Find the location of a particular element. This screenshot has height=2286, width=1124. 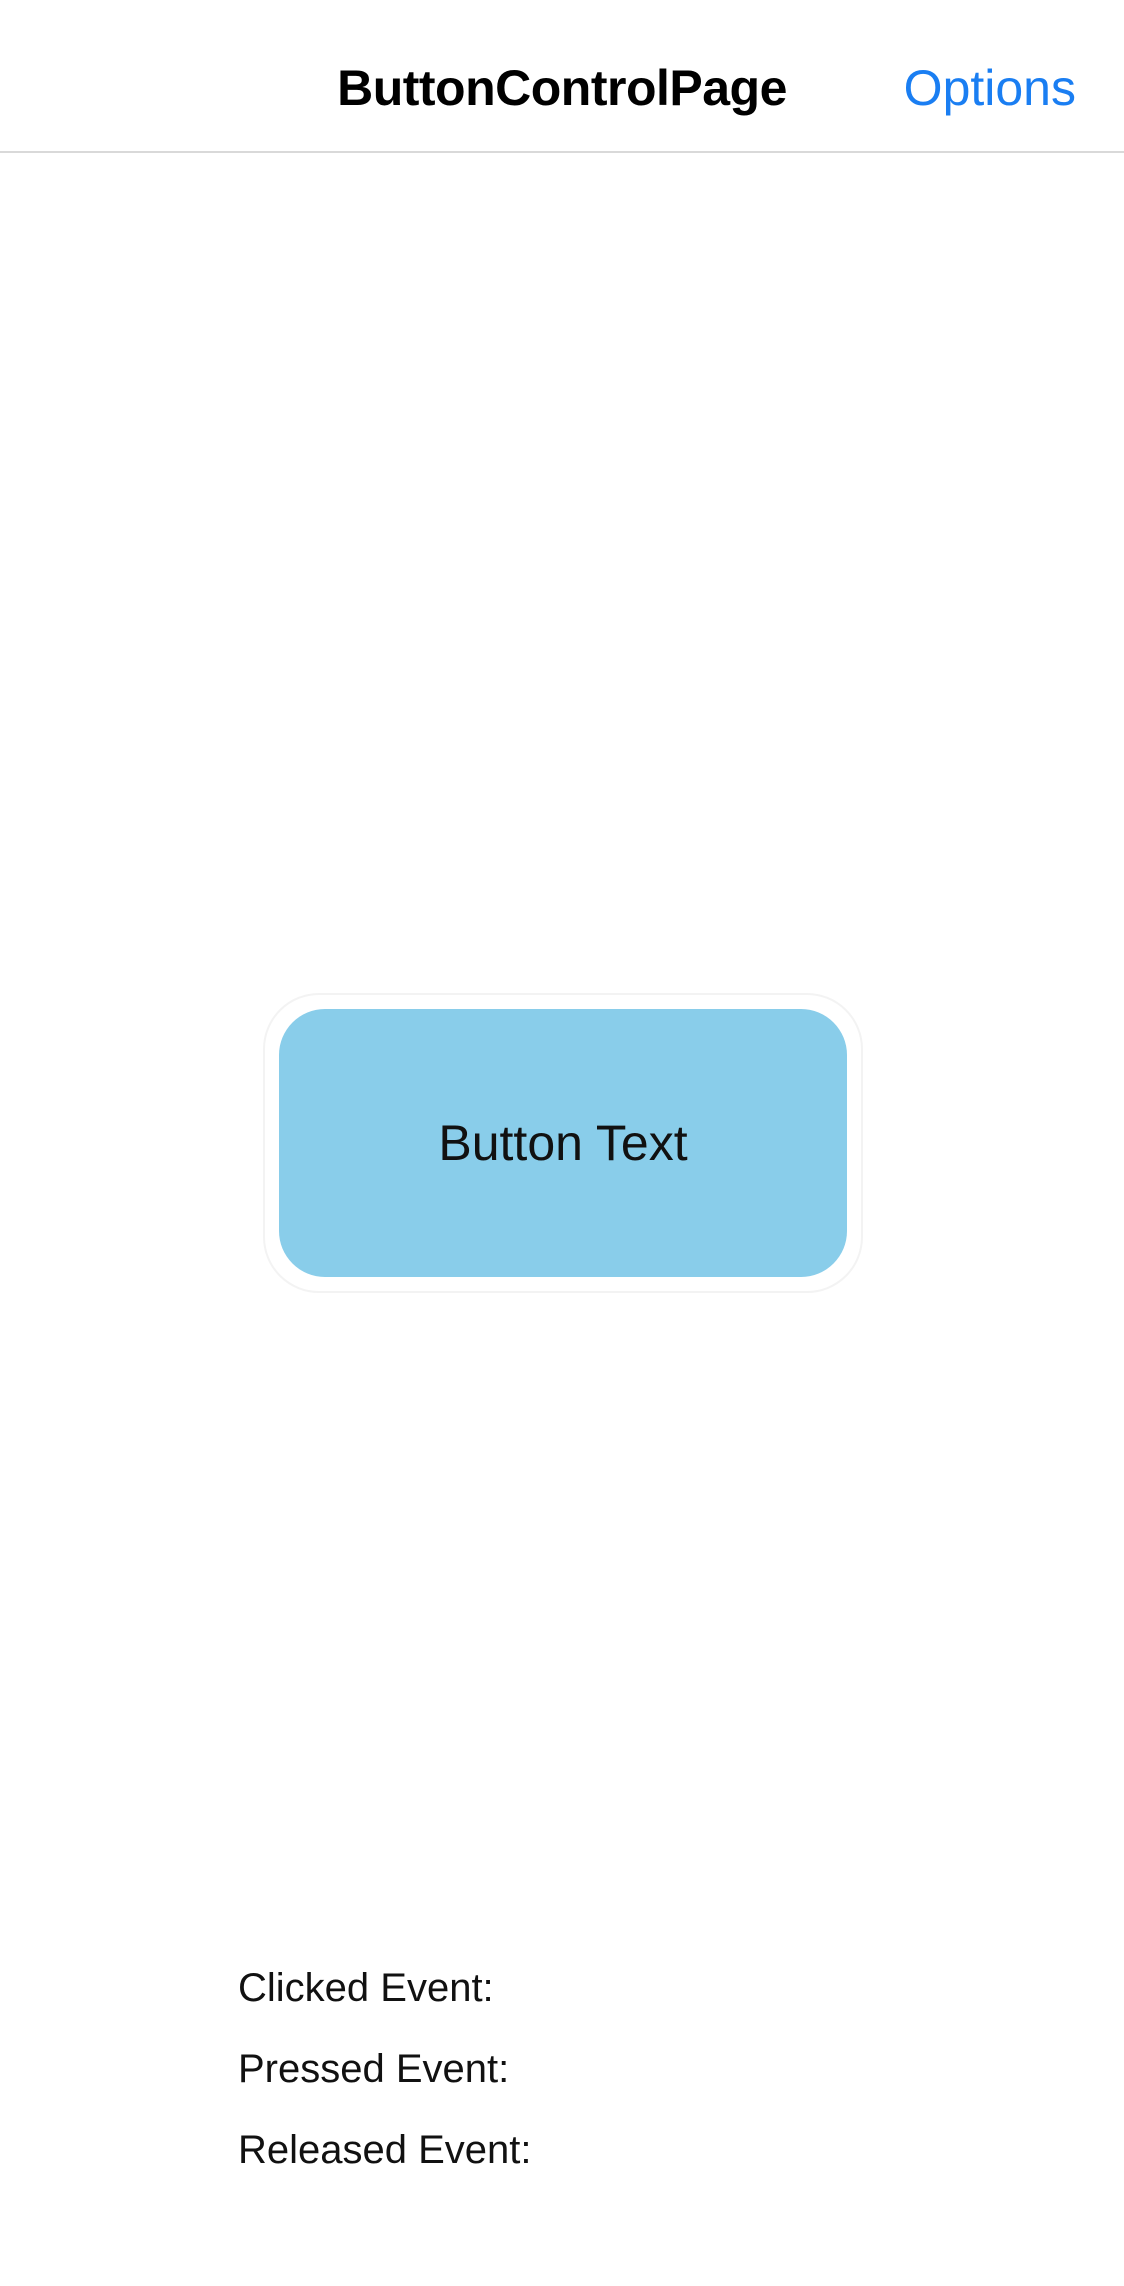

clicked-event-label: Clicked Event: is located at coordinates (366, 1988).